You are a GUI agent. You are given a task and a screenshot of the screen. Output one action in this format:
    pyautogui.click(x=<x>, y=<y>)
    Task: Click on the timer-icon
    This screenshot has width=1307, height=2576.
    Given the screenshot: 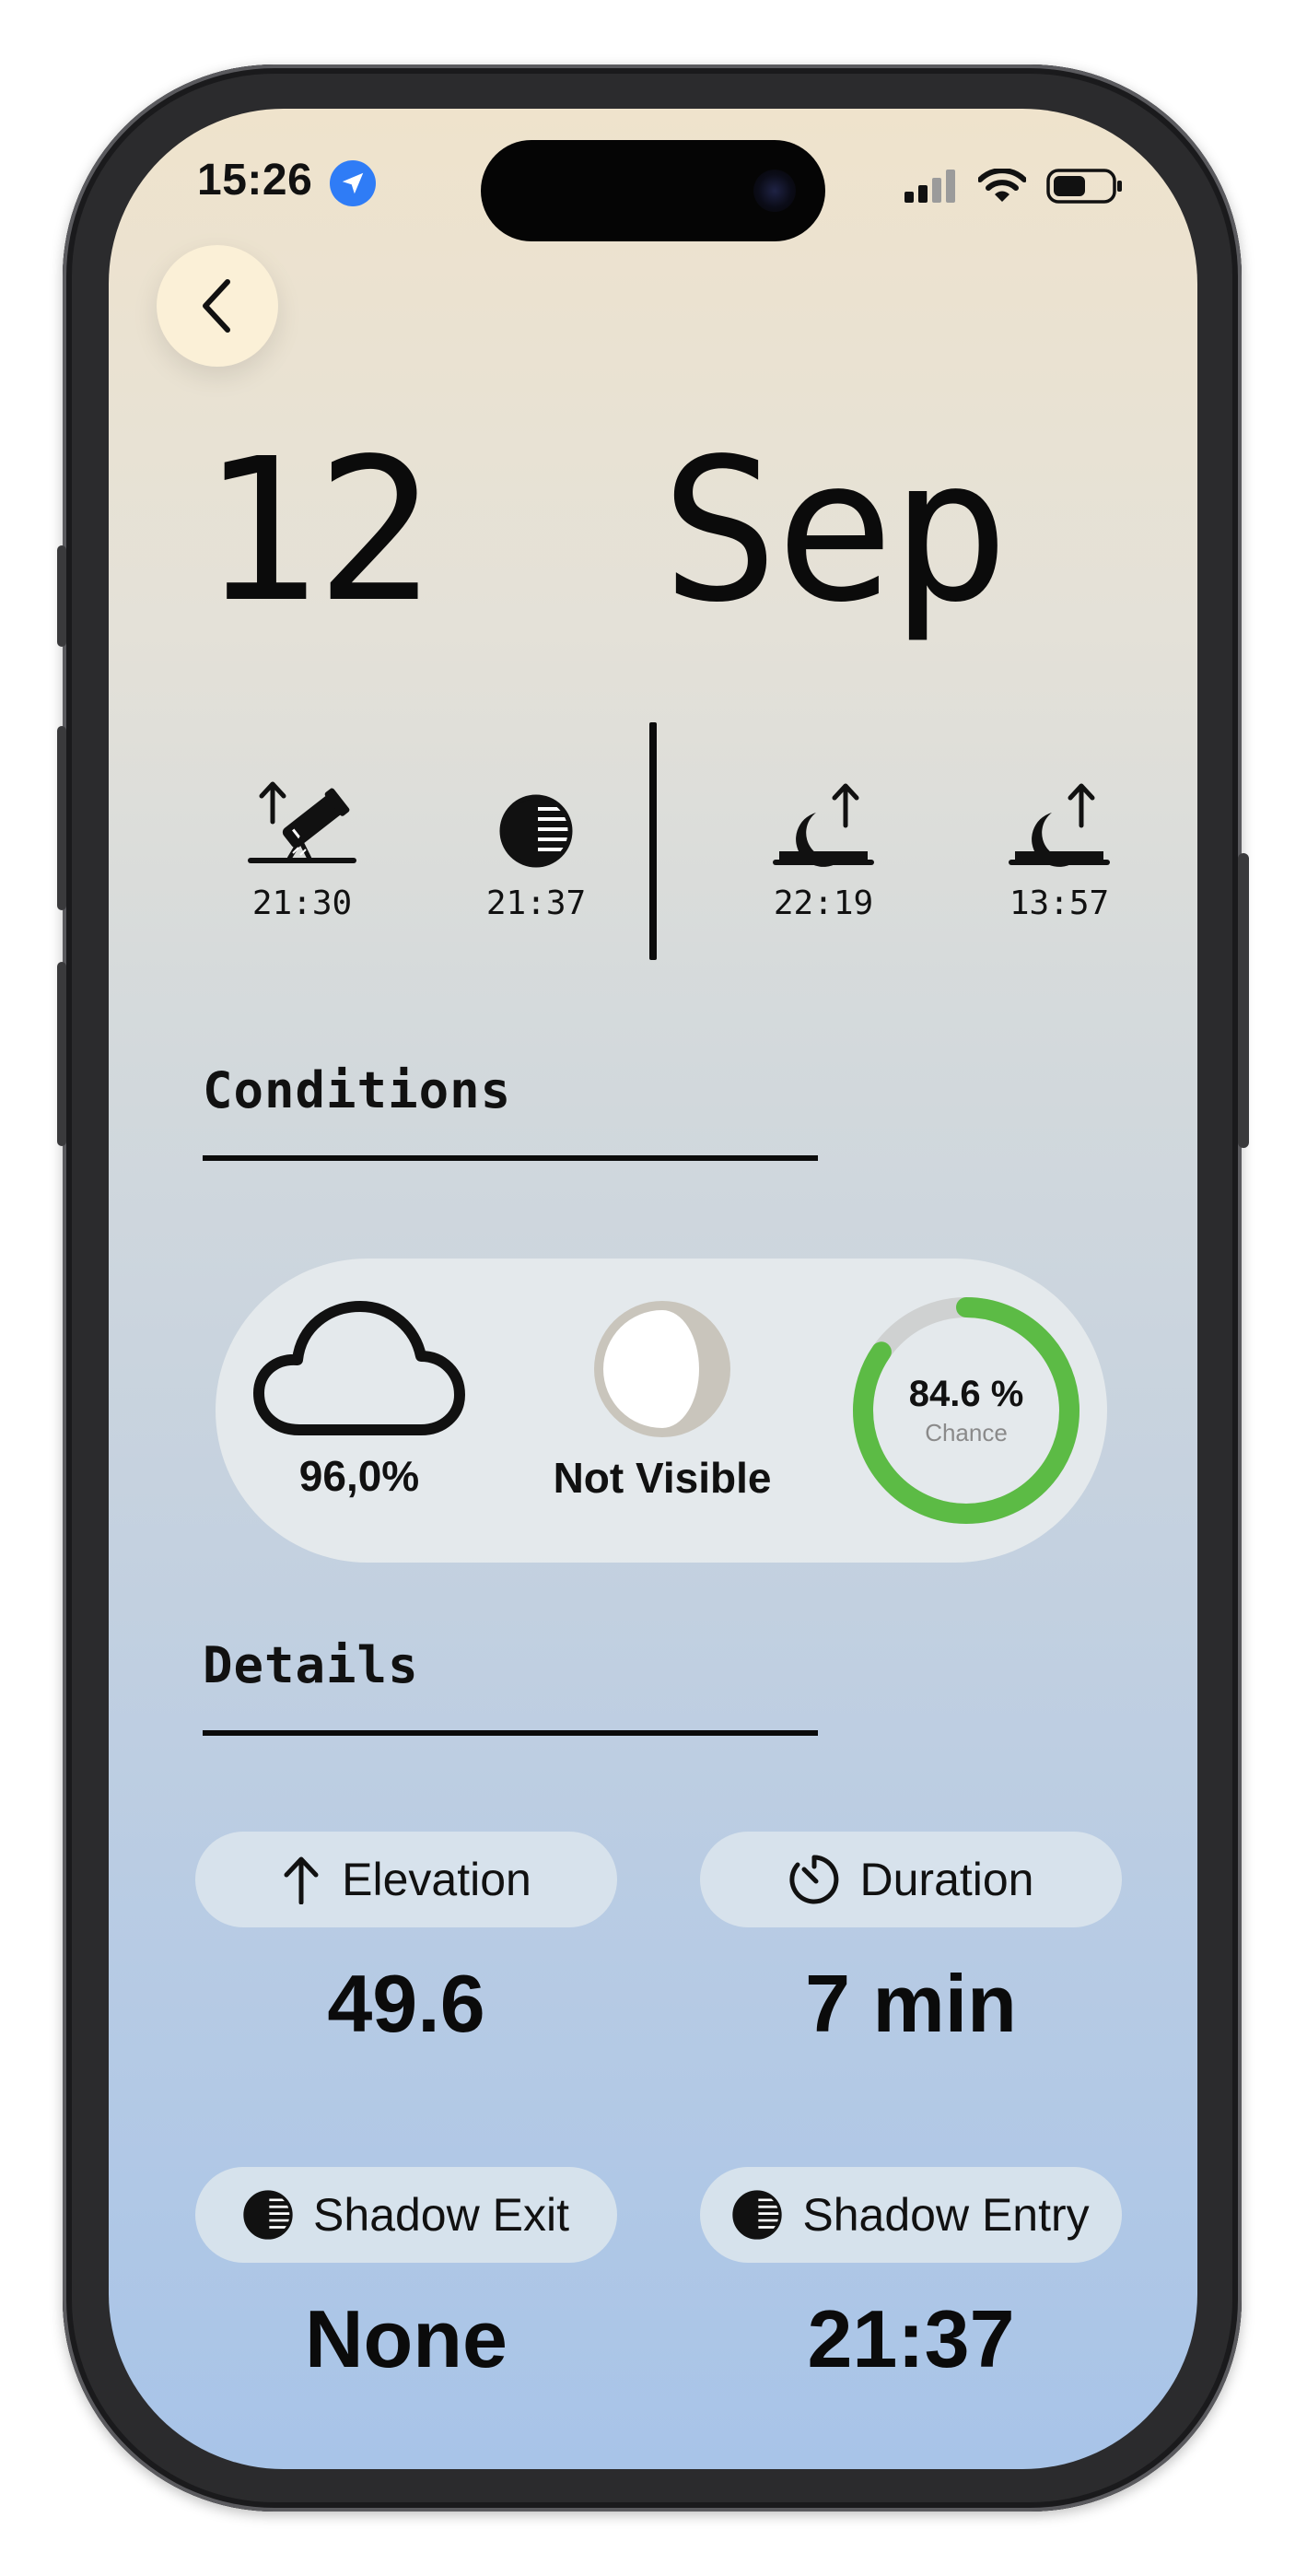 What is the action you would take?
    pyautogui.click(x=813, y=1879)
    